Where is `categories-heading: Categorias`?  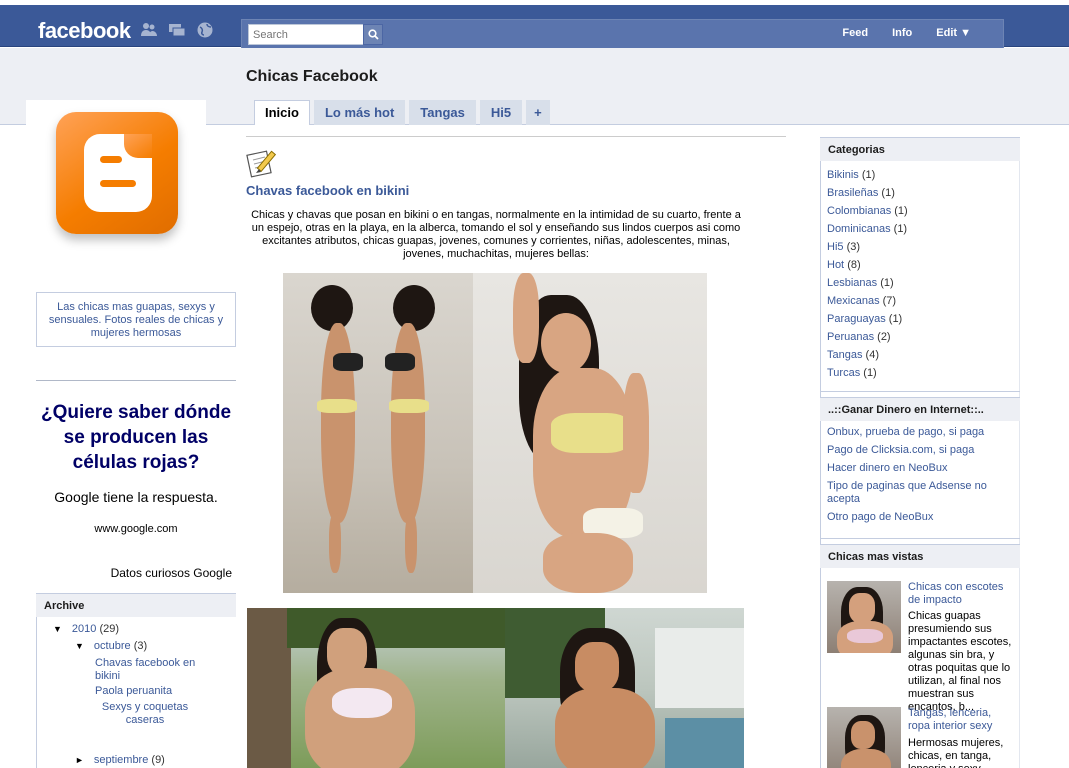
categories-heading: Categorias is located at coordinates (920, 149).